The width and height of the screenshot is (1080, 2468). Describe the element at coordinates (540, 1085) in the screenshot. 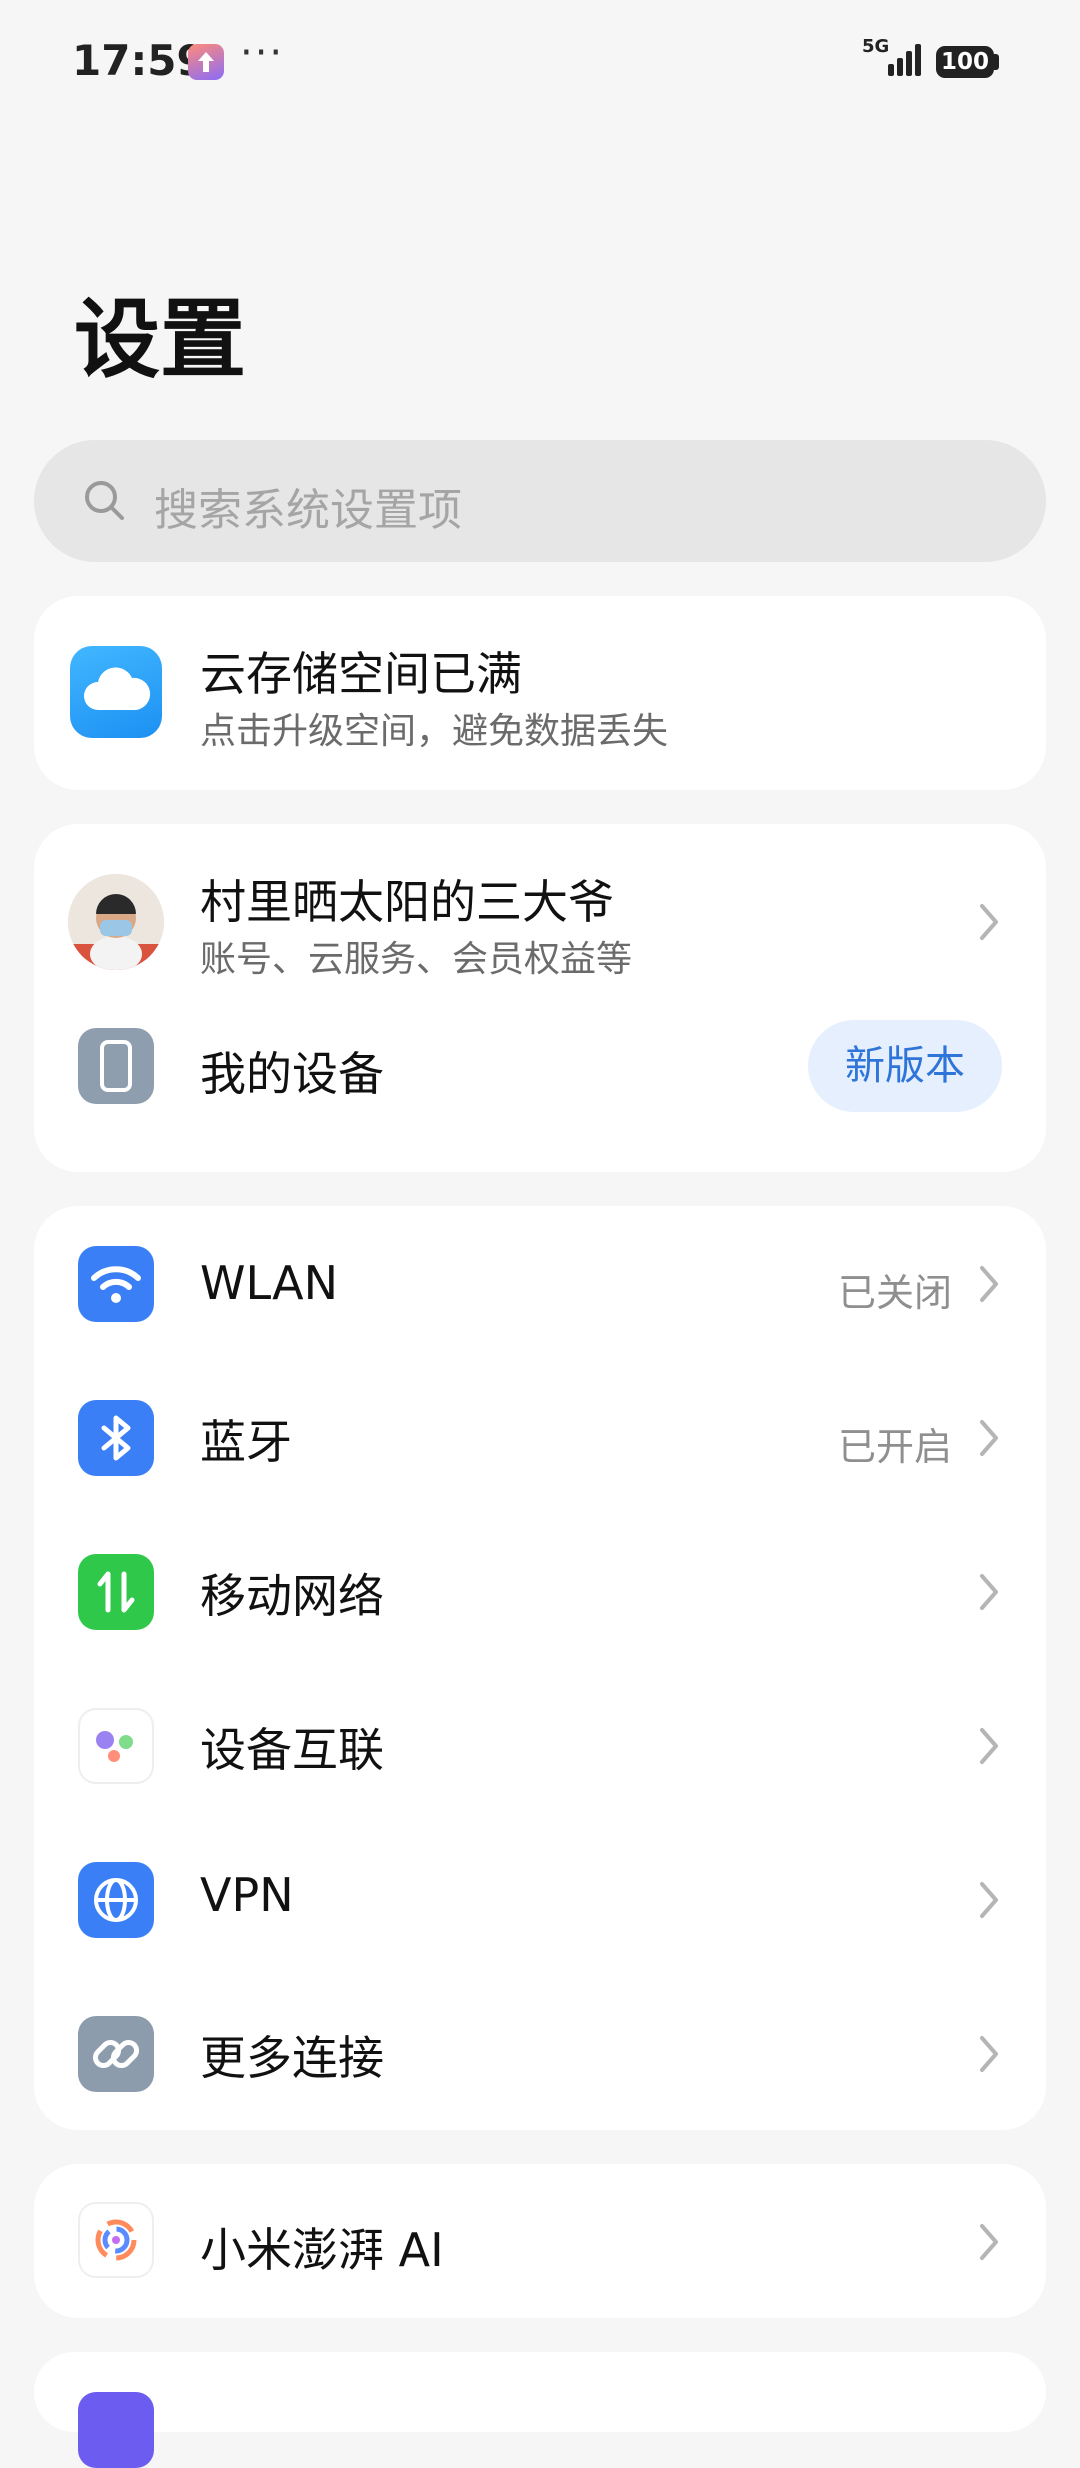

I see `my-device-row: 我的设备 新版本` at that location.